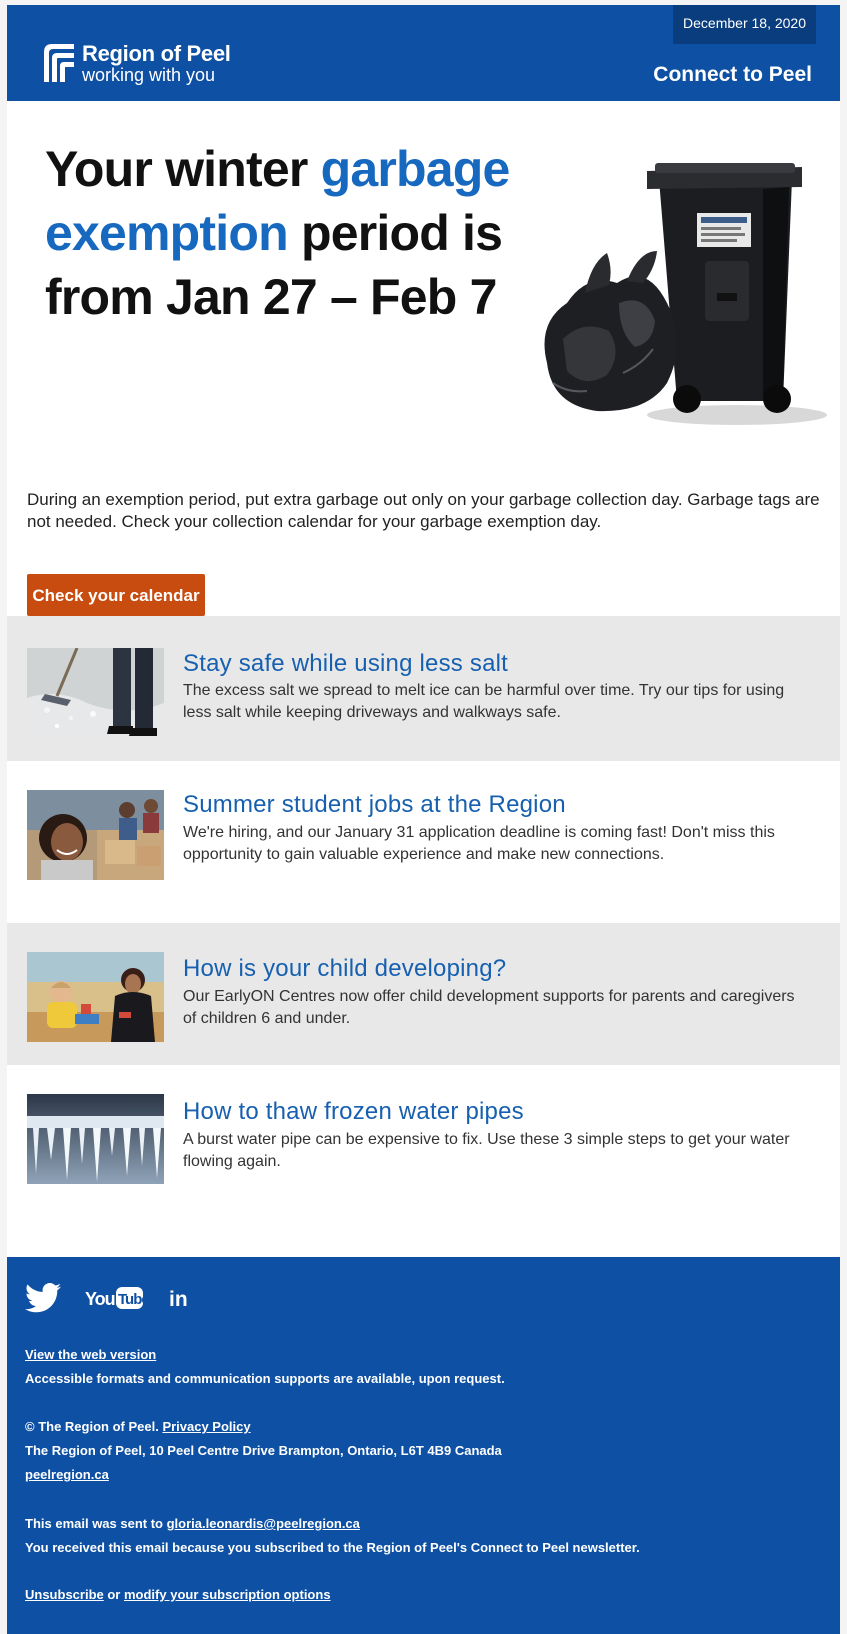 The width and height of the screenshot is (847, 1634). Describe the element at coordinates (178, 1299) in the screenshot. I see `svg-text: in` at that location.